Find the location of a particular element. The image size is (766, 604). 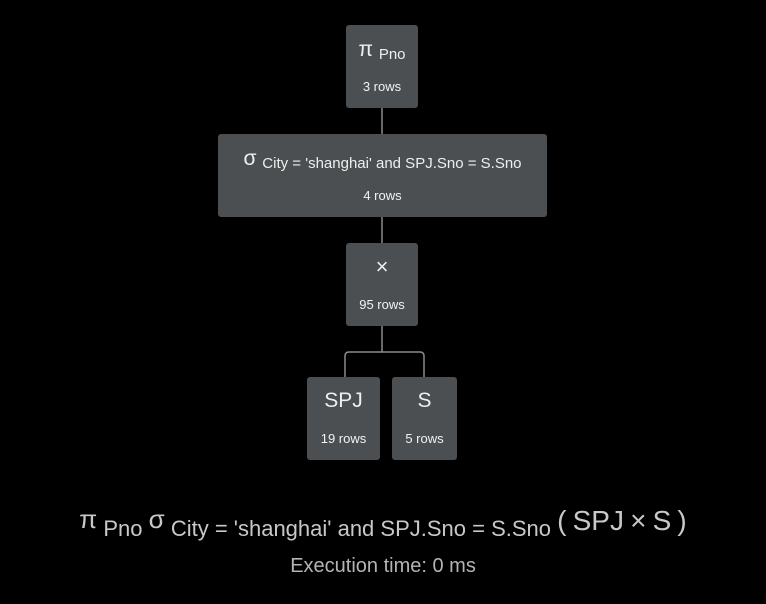

project-row-count: 3 rows is located at coordinates (382, 86).